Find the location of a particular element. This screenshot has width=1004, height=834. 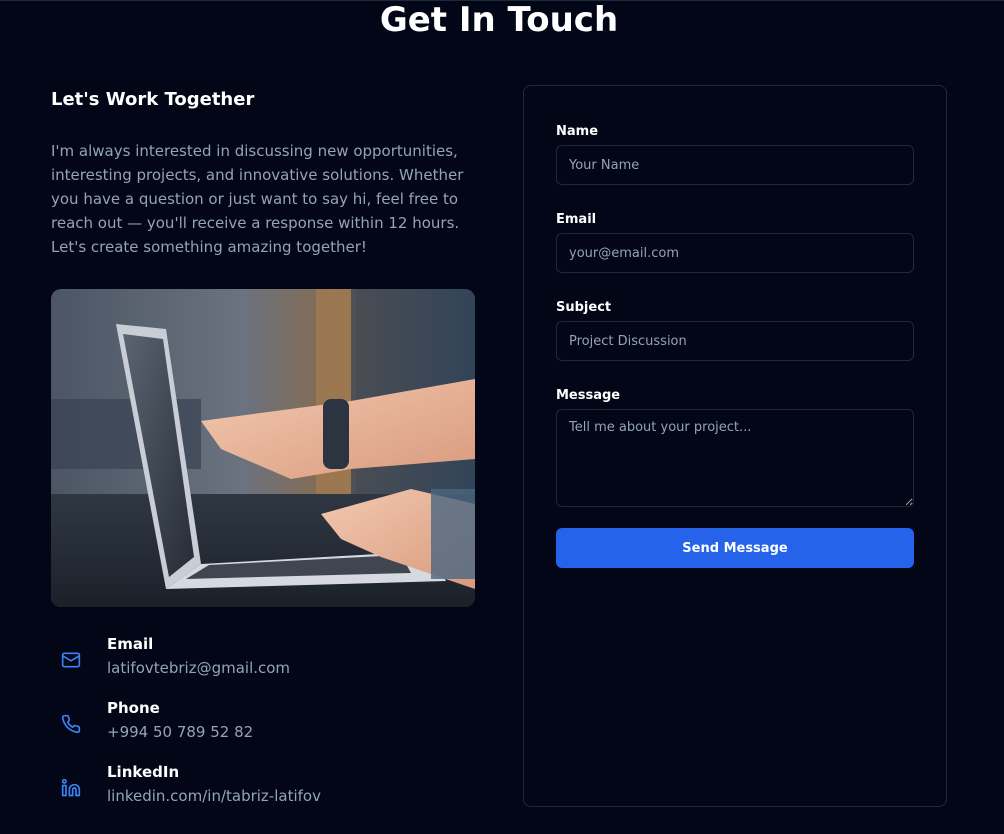

contact-item-linkedin: LinkedIn linkedin.com/in/tabriz-latifov is located at coordinates (263, 792).